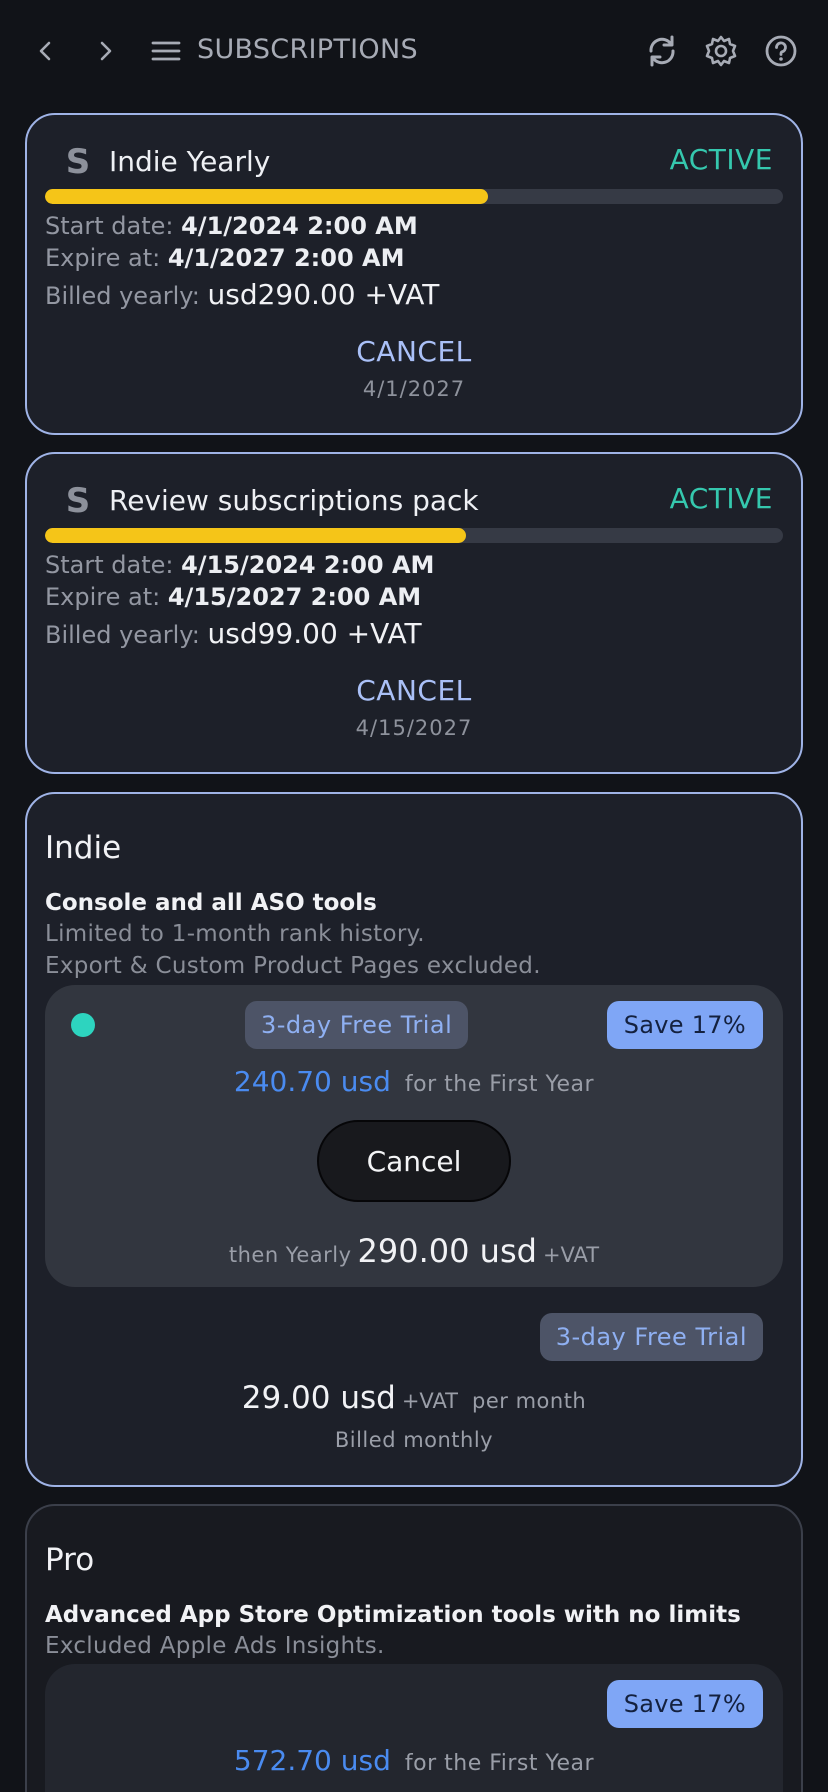 Image resolution: width=828 pixels, height=1792 pixels. What do you see at coordinates (414, 1161) in the screenshot?
I see `cancel-button: Cancel` at bounding box center [414, 1161].